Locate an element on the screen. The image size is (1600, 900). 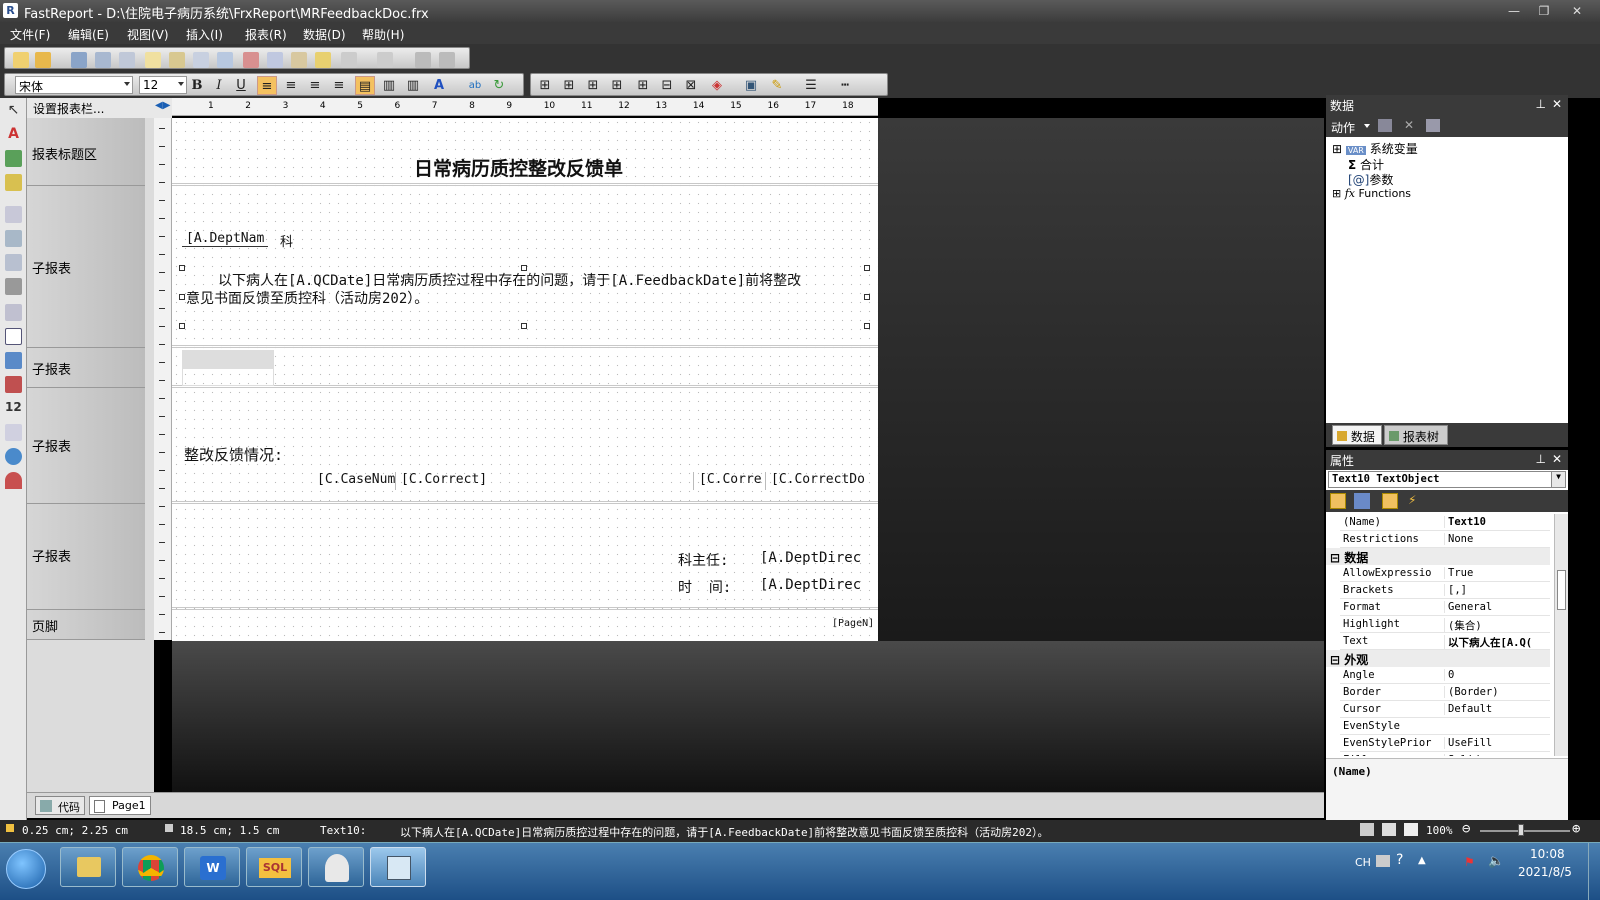
property-value: [,] is located at coordinates (1499, 590).